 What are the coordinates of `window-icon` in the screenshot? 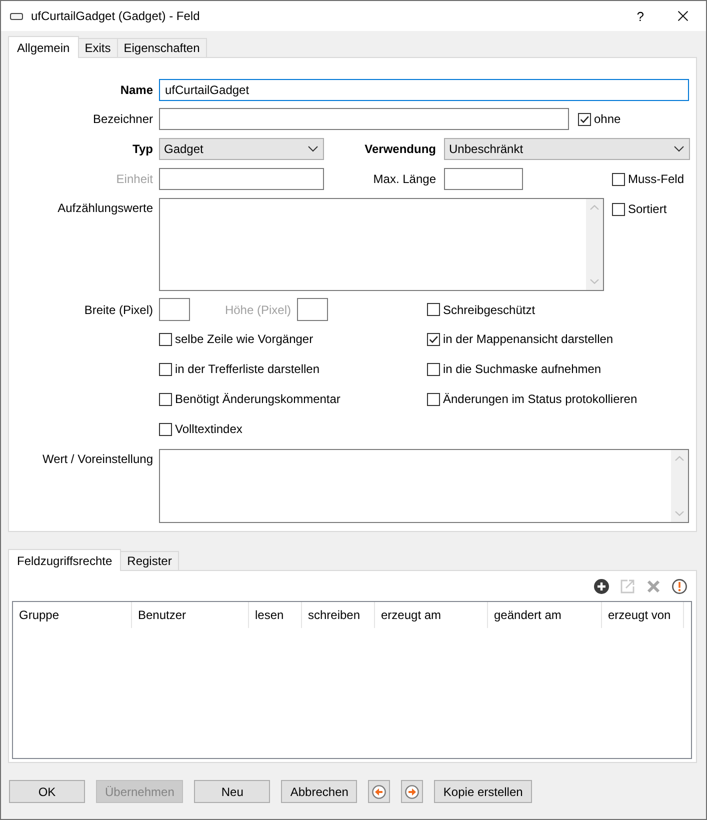 It's located at (16, 16).